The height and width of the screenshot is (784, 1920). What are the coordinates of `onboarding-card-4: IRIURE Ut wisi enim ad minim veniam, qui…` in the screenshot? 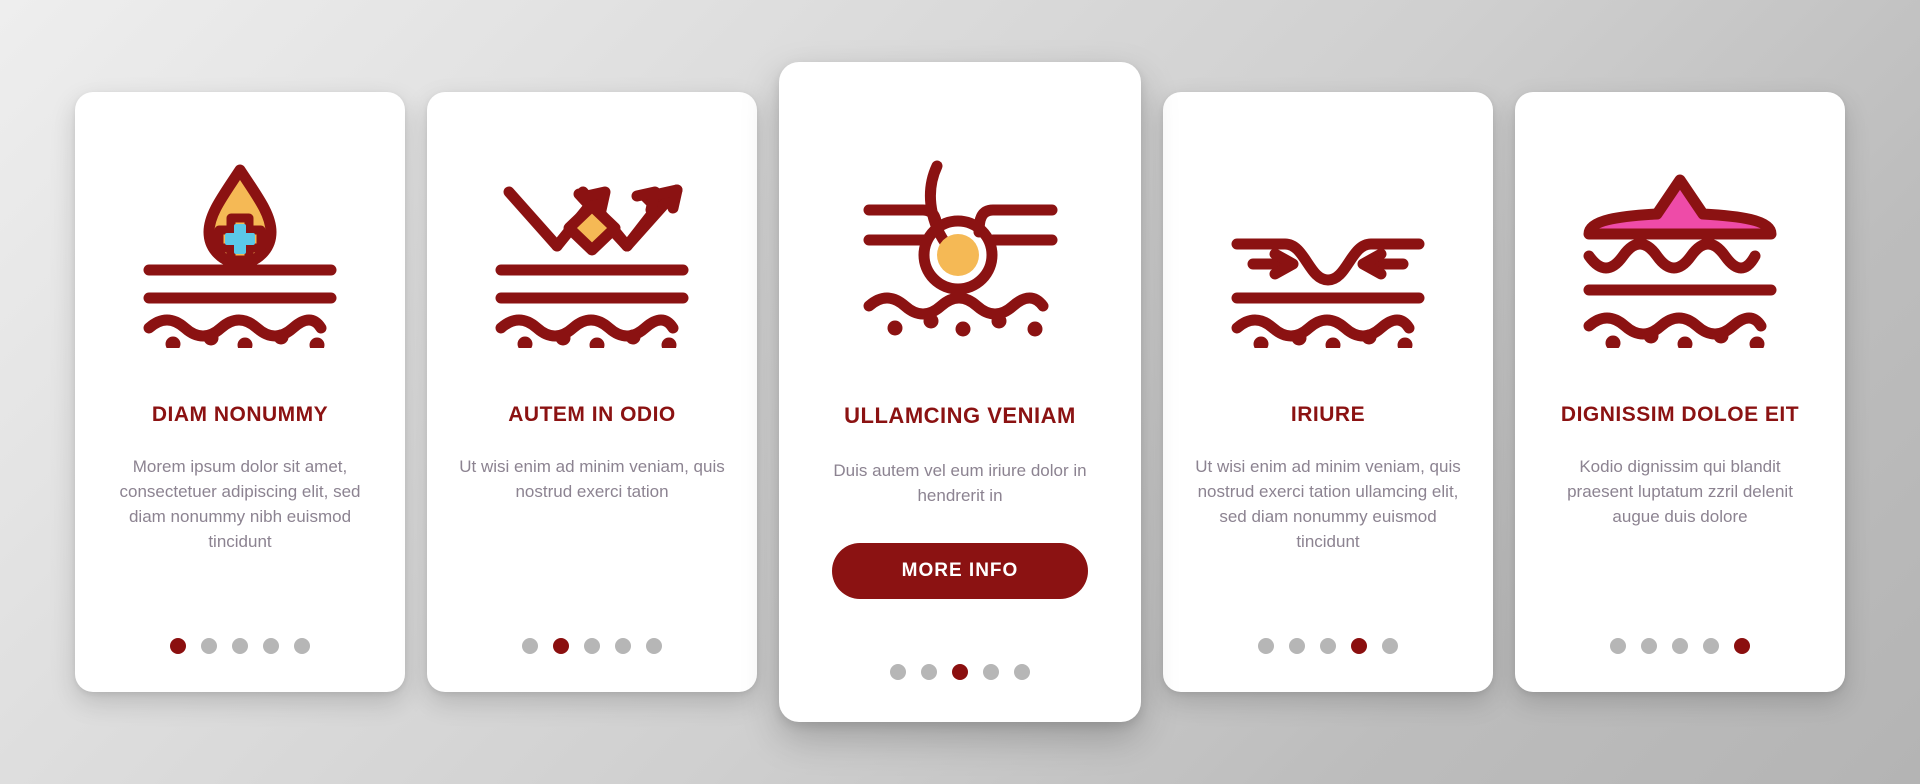 It's located at (1328, 392).